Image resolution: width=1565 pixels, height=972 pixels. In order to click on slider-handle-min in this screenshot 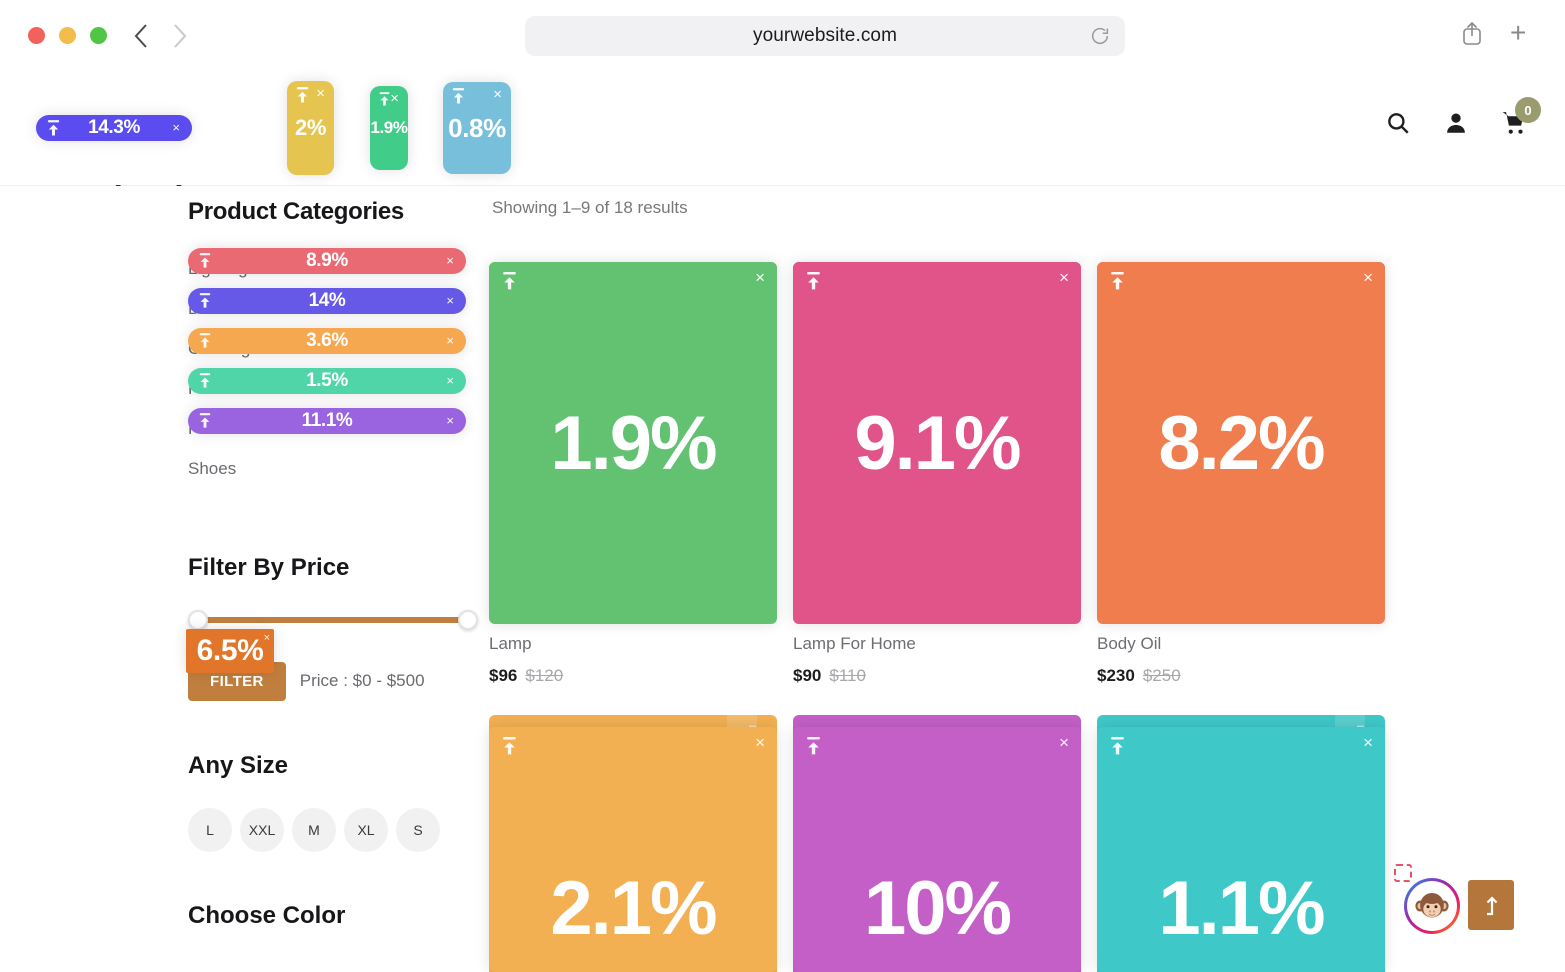, I will do `click(198, 620)`.